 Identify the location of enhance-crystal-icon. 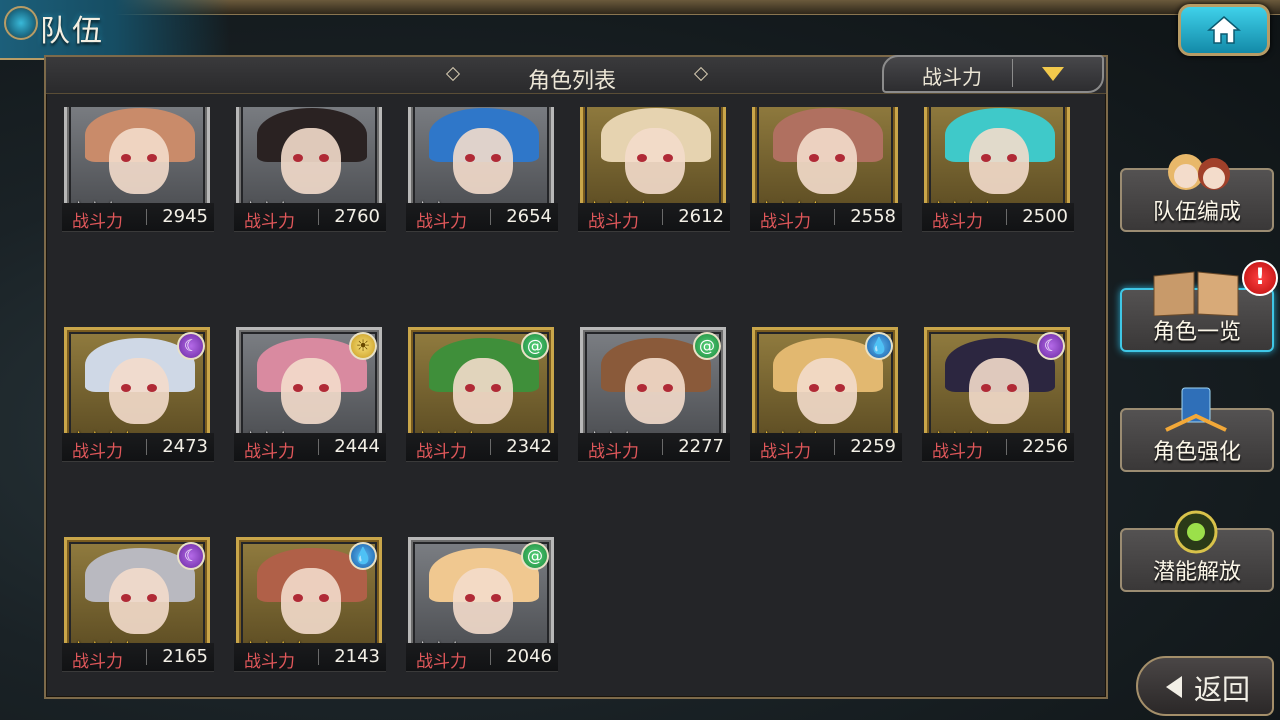
(1196, 409).